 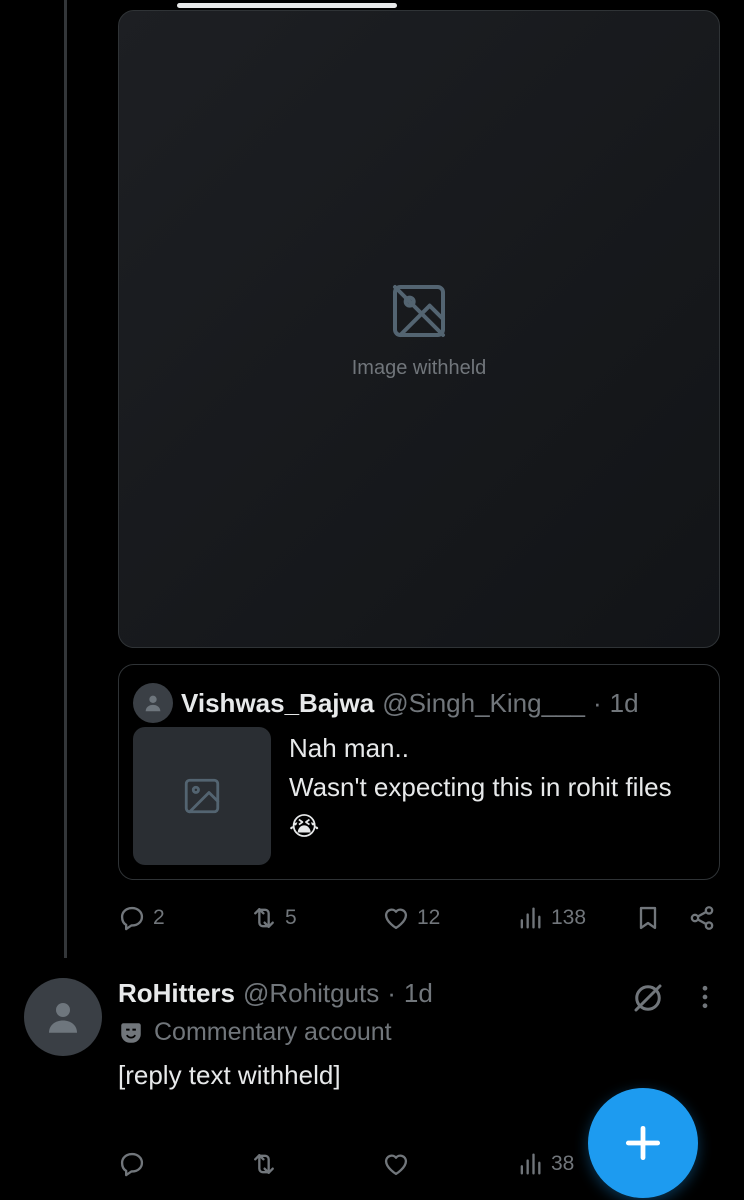 What do you see at coordinates (624, 703) in the screenshot?
I see `quote-timestamp: 1d` at bounding box center [624, 703].